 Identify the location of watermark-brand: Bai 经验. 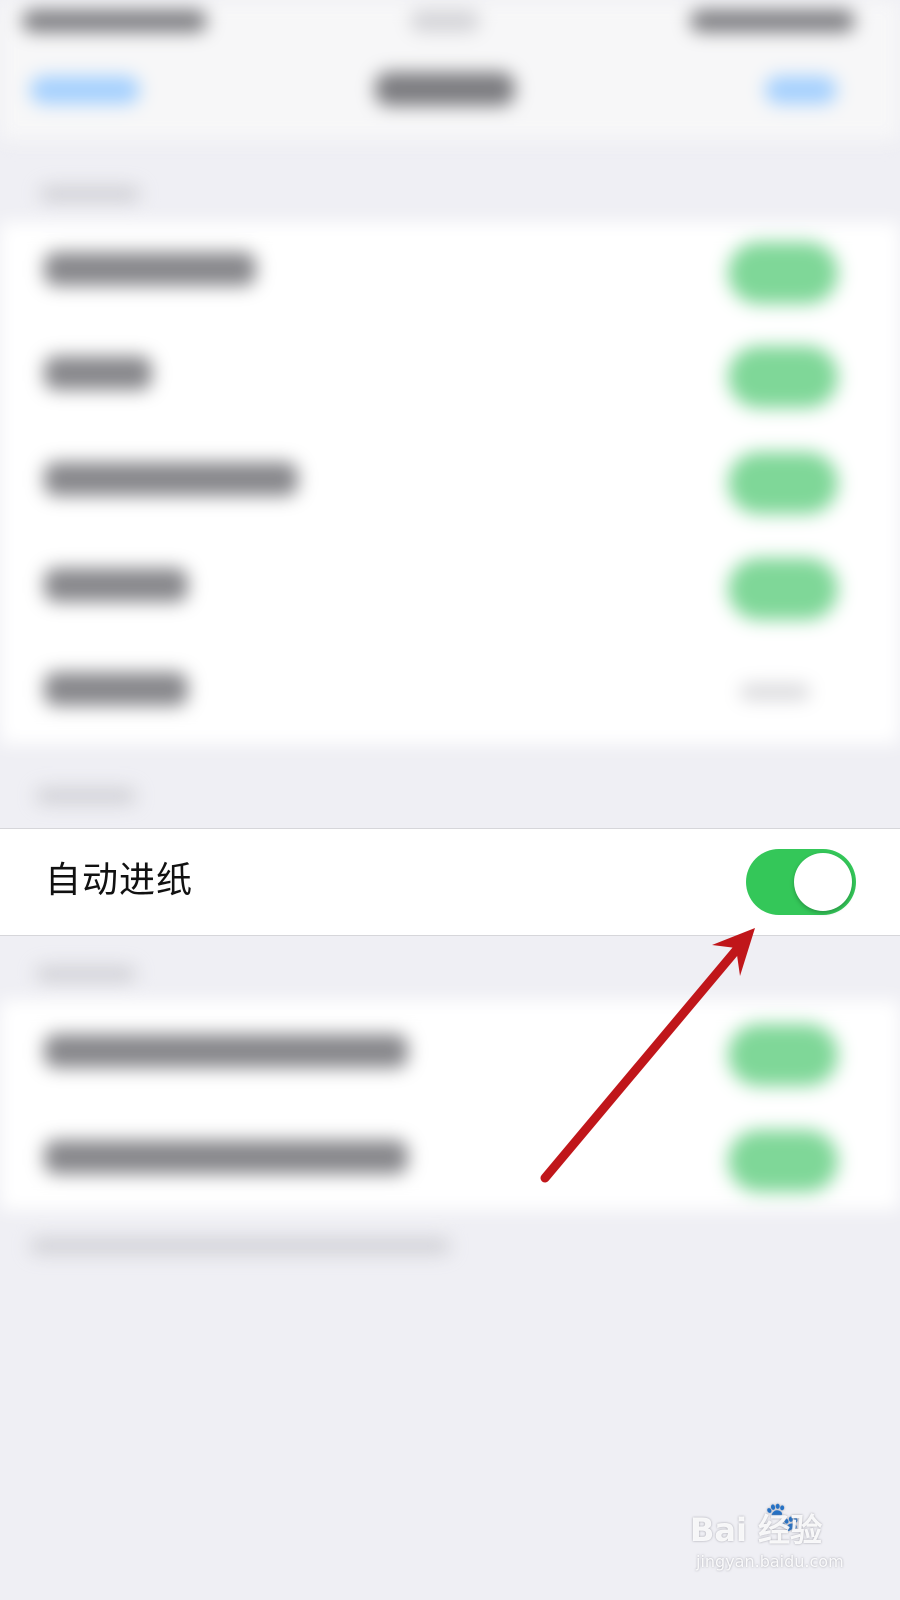
(756, 1530).